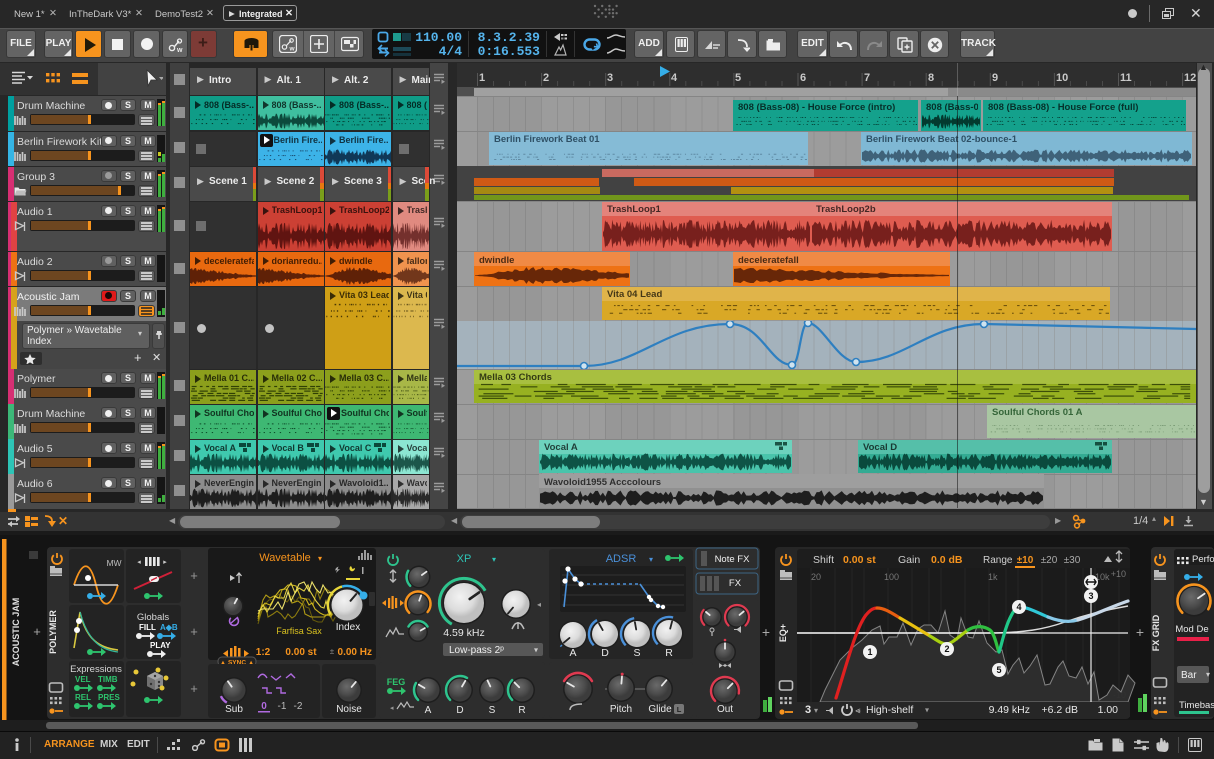  Describe the element at coordinates (889, 710) in the screenshot. I see `svg-text: High-shelf` at that location.